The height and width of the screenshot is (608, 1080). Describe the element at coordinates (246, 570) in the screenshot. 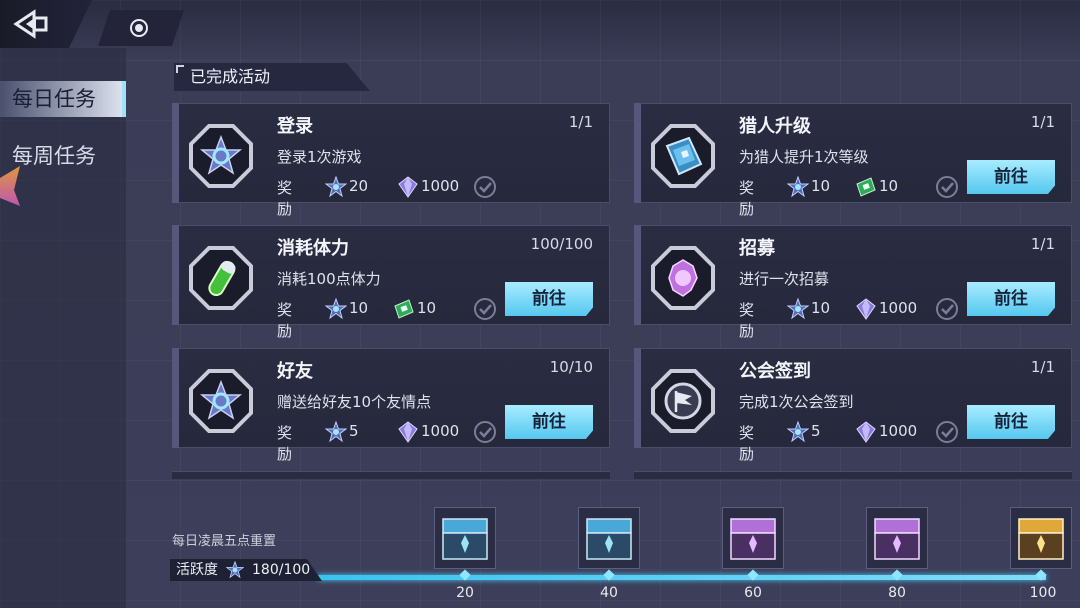

I see `activity-label: 活跃度 180/100` at that location.